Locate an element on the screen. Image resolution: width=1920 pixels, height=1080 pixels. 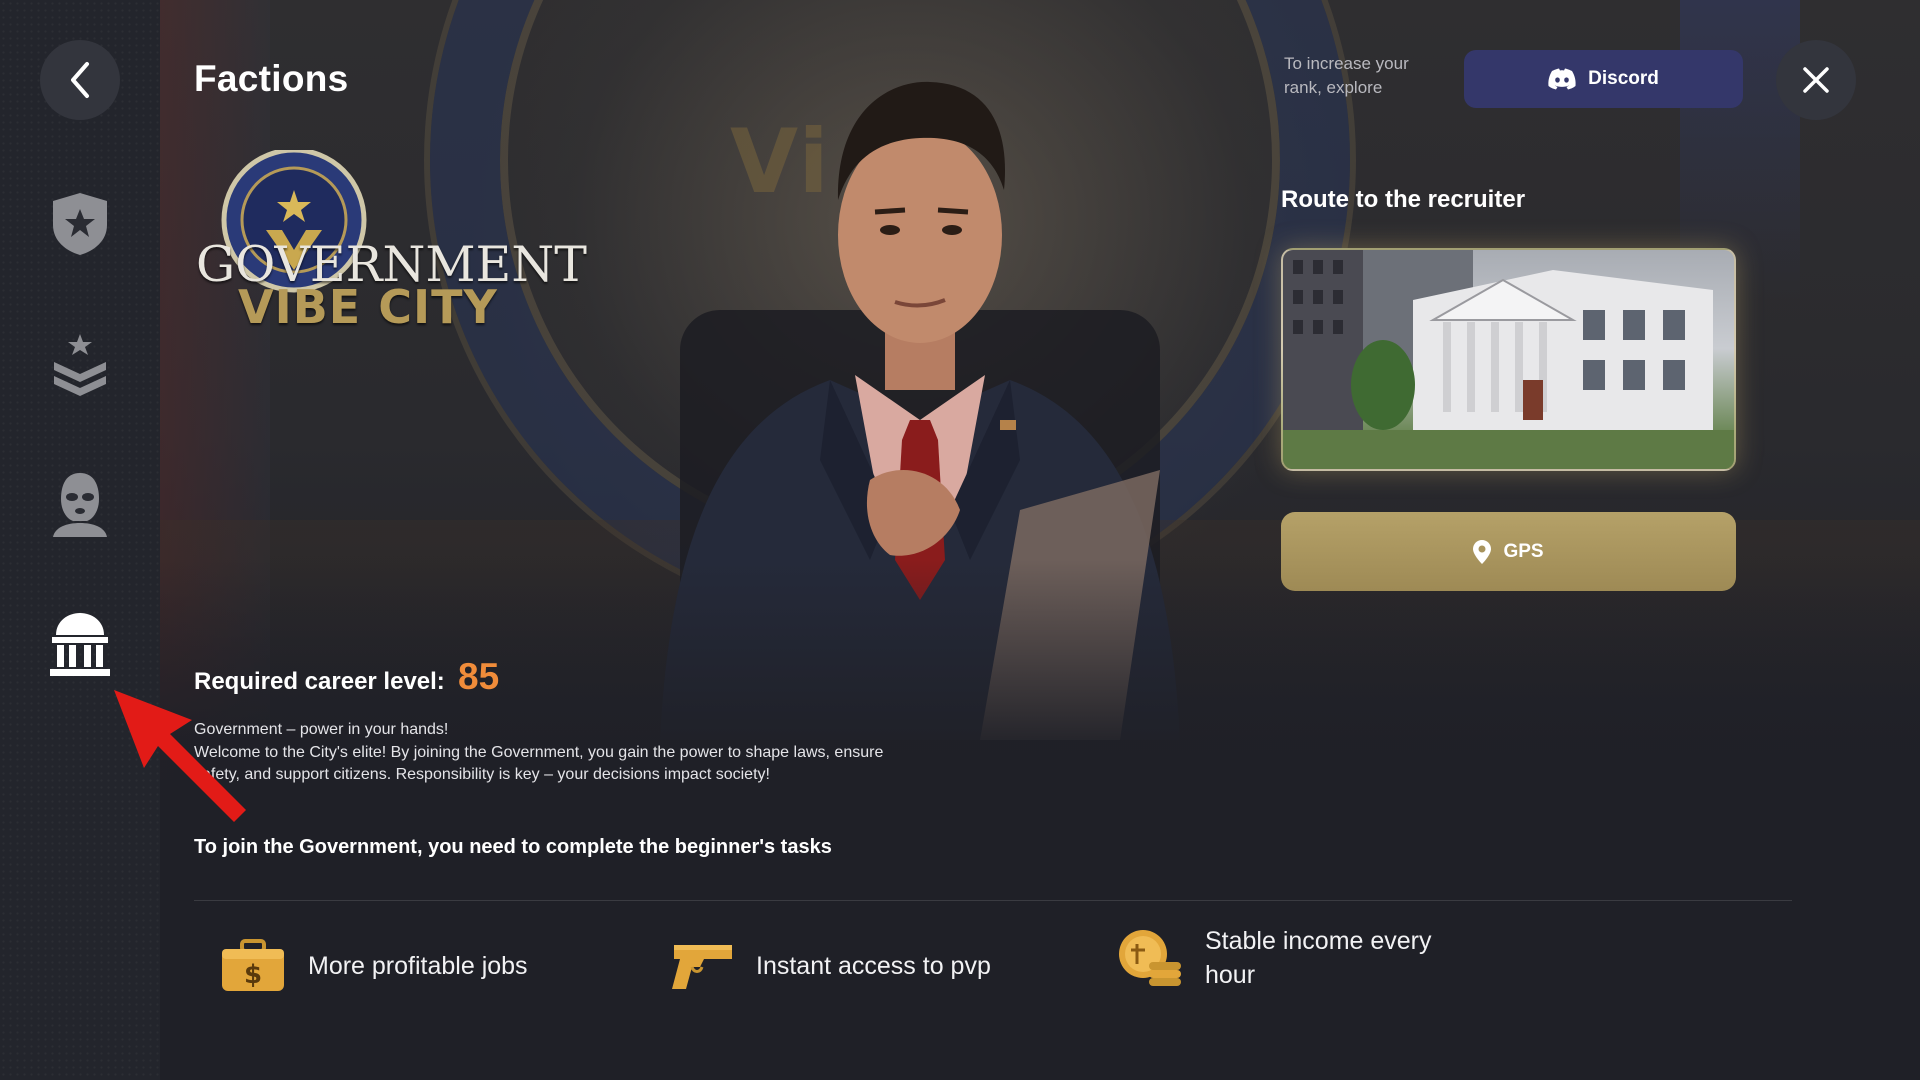
page-title: Factions is located at coordinates (271, 78).